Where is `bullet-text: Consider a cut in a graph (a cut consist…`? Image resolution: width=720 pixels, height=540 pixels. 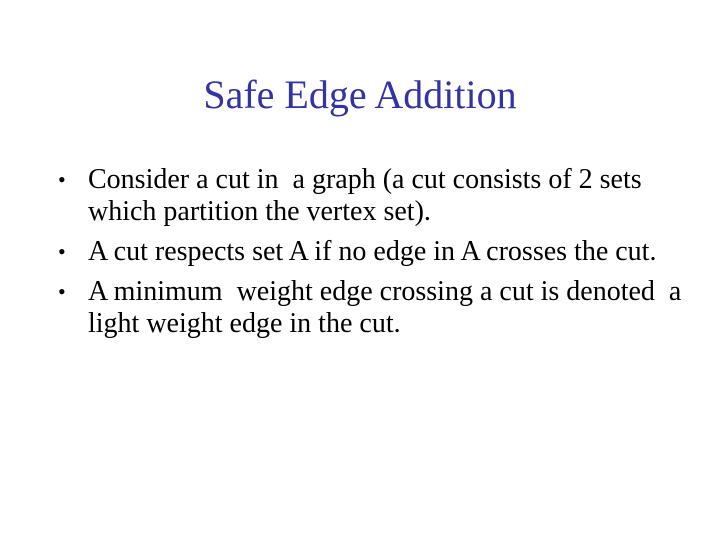
bullet-text: Consider a cut in a graph (a cut consist… is located at coordinates (368, 195).